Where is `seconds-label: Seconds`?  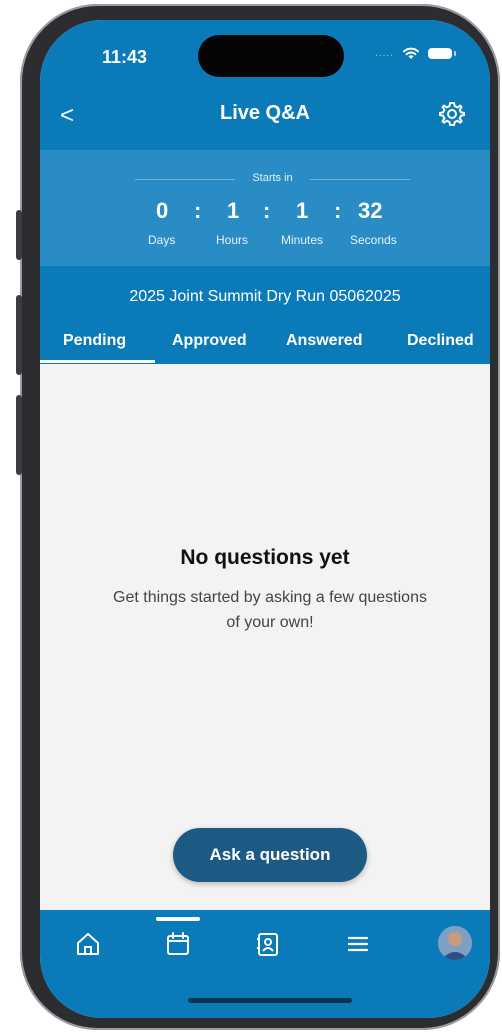 seconds-label: Seconds is located at coordinates (373, 240).